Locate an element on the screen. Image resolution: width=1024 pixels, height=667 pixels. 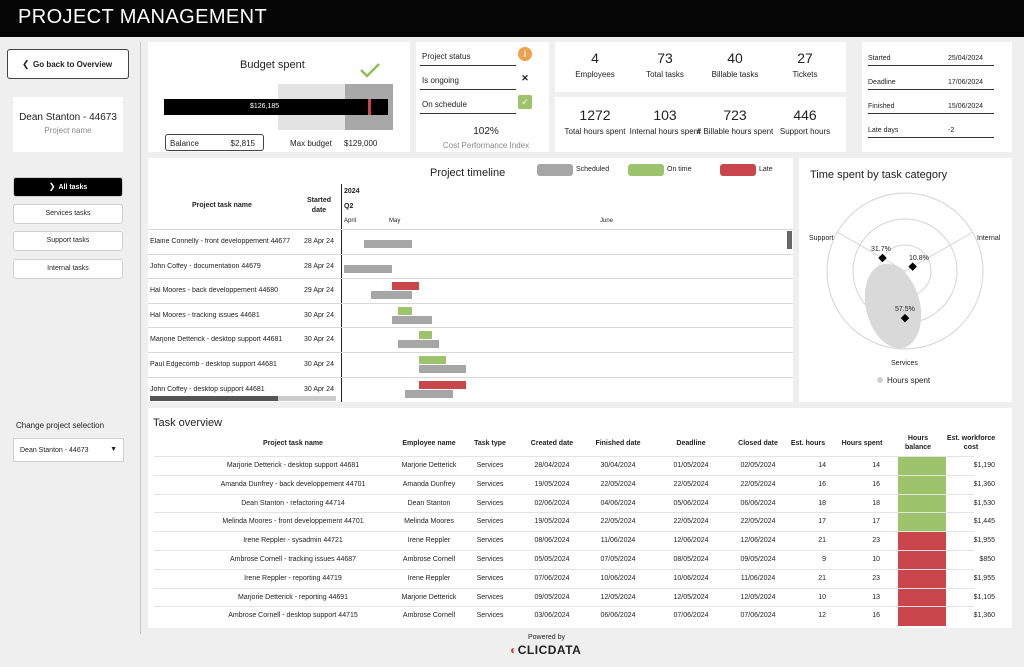
overview-cell-est: 12 is located at coordinates (822, 616).